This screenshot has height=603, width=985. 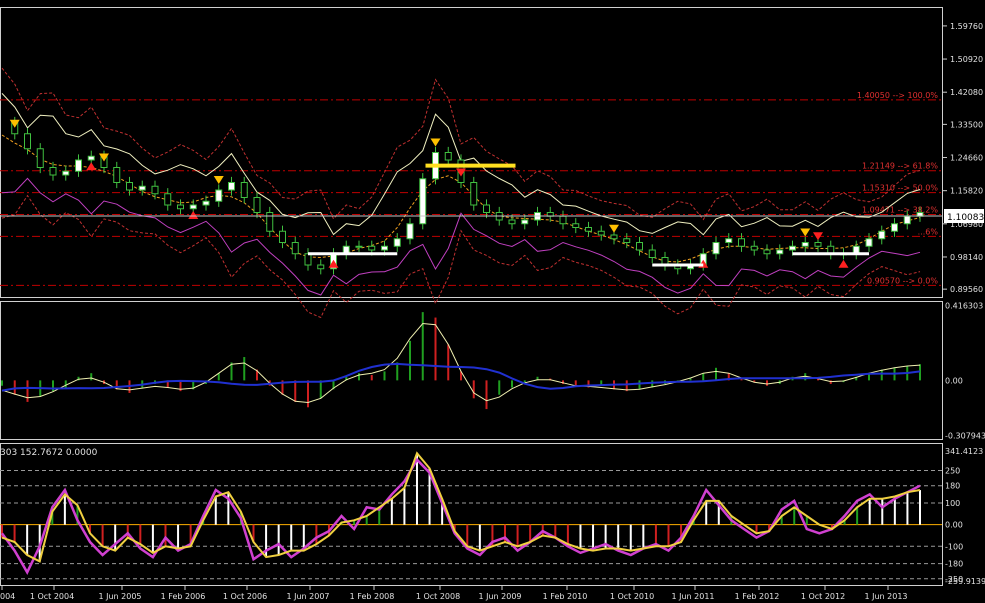 I want to click on time-tick-label: 1 Oct 2012, so click(x=823, y=596).